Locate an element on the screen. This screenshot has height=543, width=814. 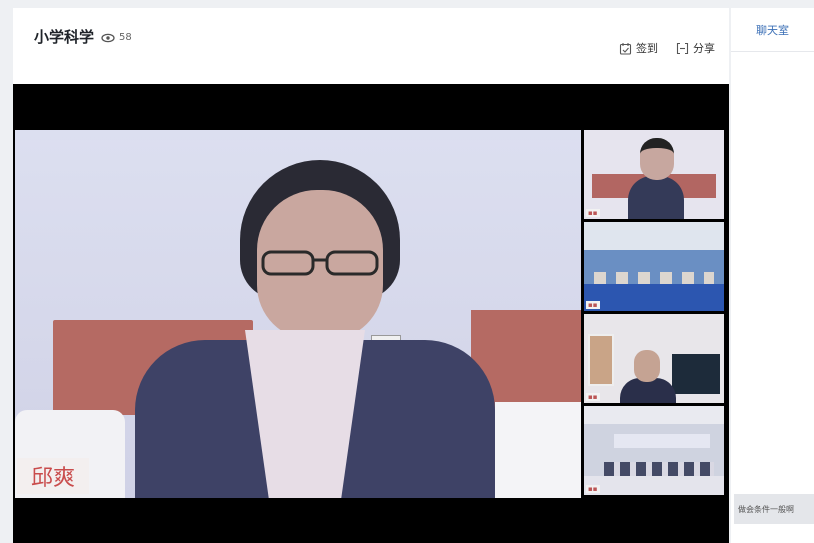
speaker-name-tag: 邱爽 is located at coordinates (53, 476).